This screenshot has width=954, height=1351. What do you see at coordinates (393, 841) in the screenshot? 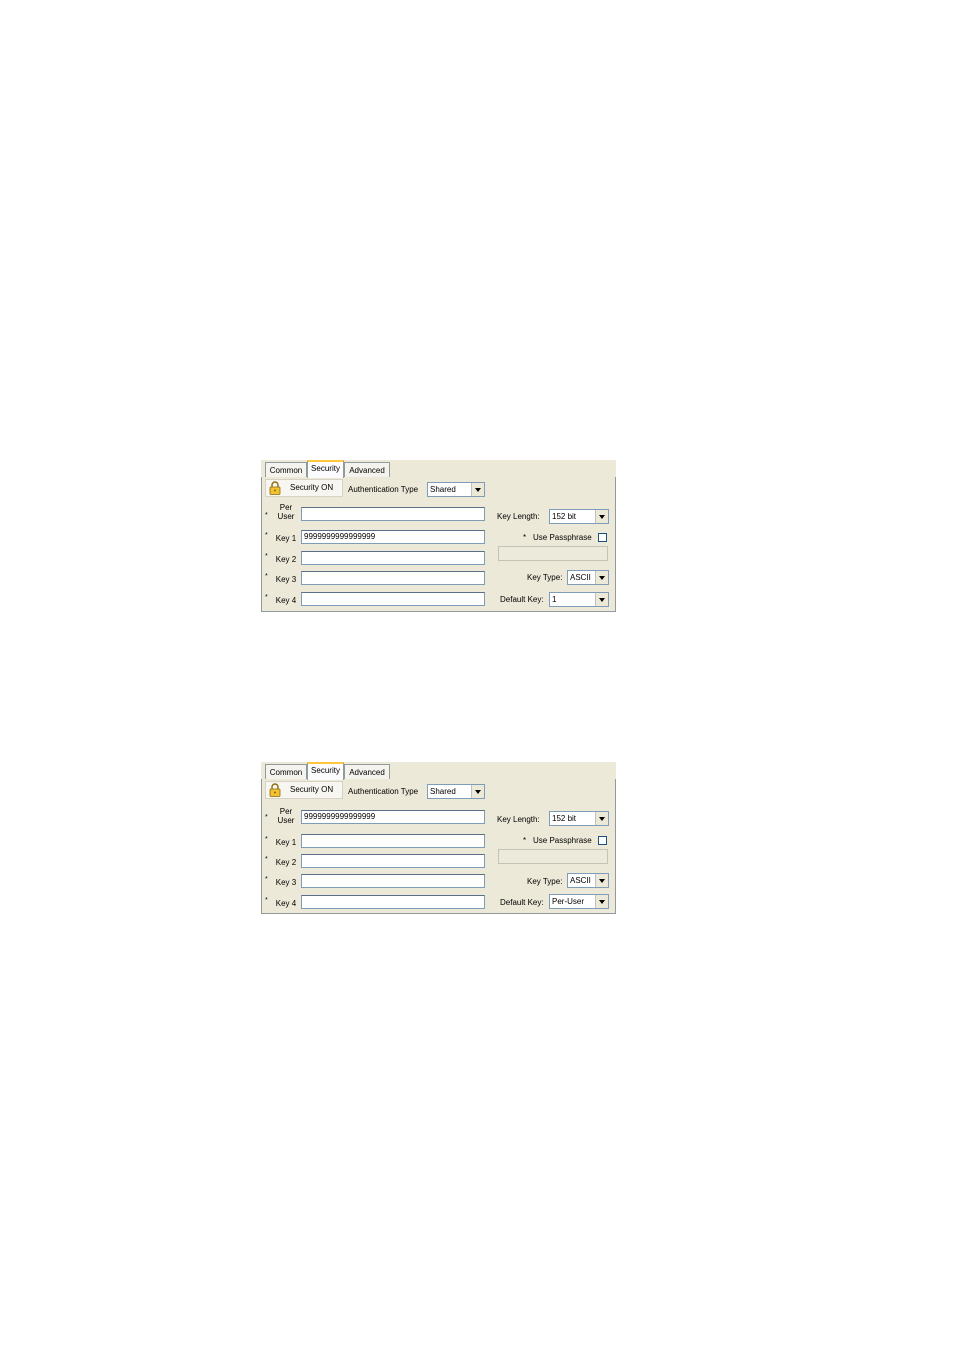
I see `key1-input` at bounding box center [393, 841].